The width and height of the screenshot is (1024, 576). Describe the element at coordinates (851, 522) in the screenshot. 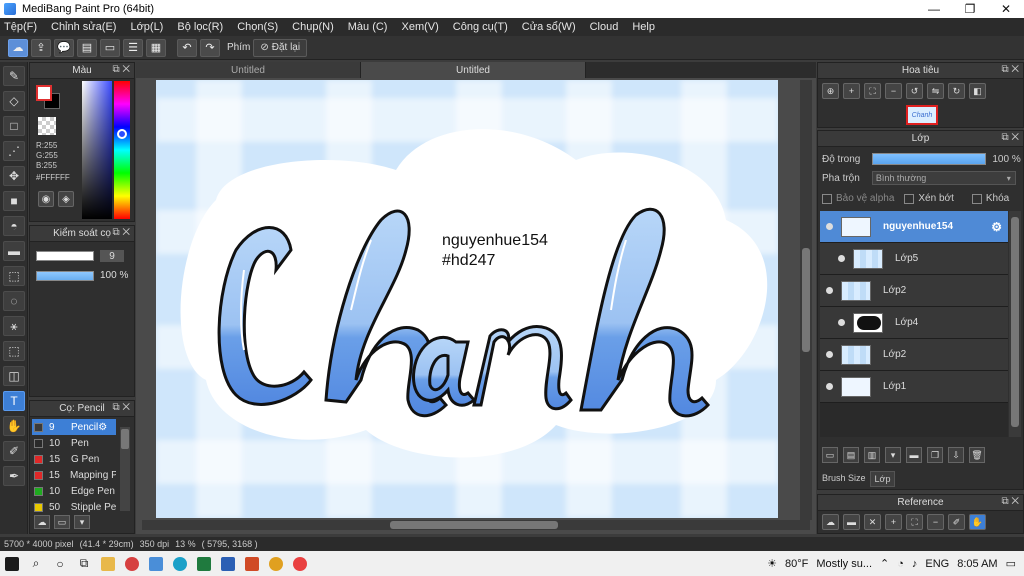

I see `open-folder-icon: ▬` at that location.